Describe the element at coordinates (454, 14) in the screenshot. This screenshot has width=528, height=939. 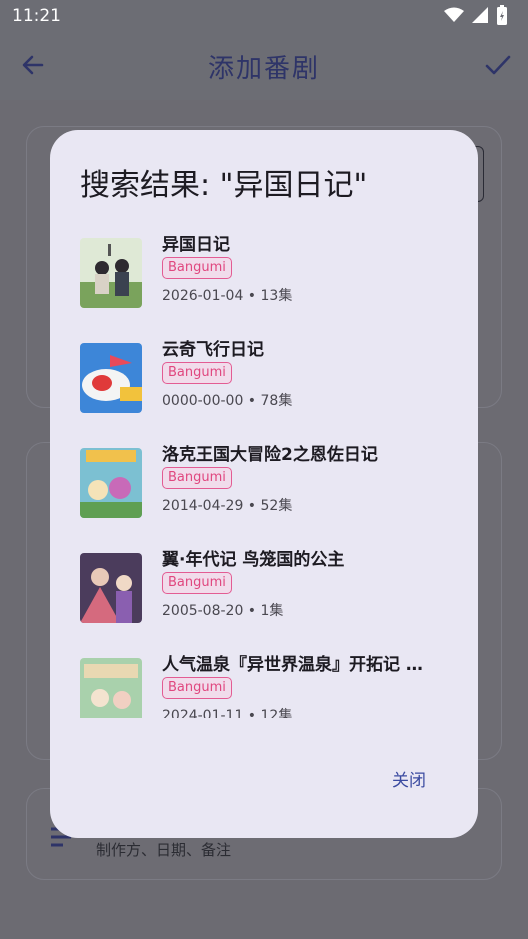
I see `wifi-icon` at that location.